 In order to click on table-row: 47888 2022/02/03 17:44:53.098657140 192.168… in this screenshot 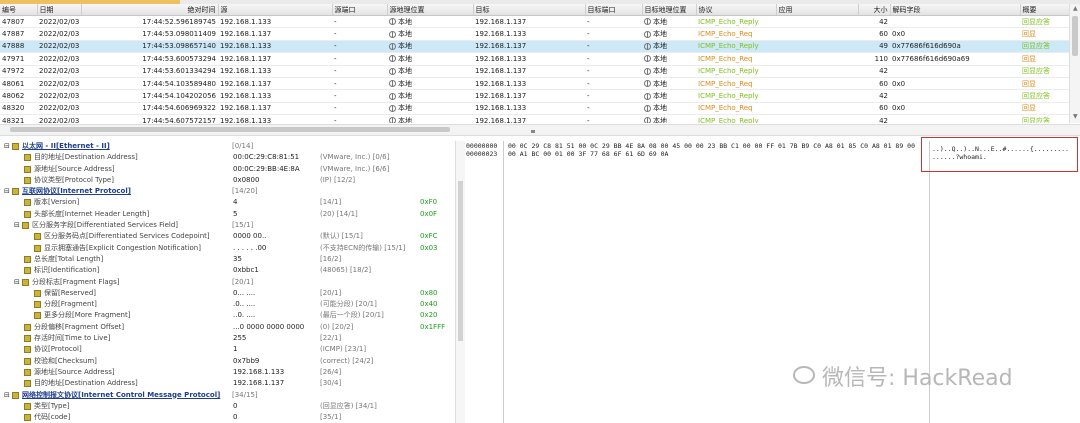, I will do `click(534, 47)`.